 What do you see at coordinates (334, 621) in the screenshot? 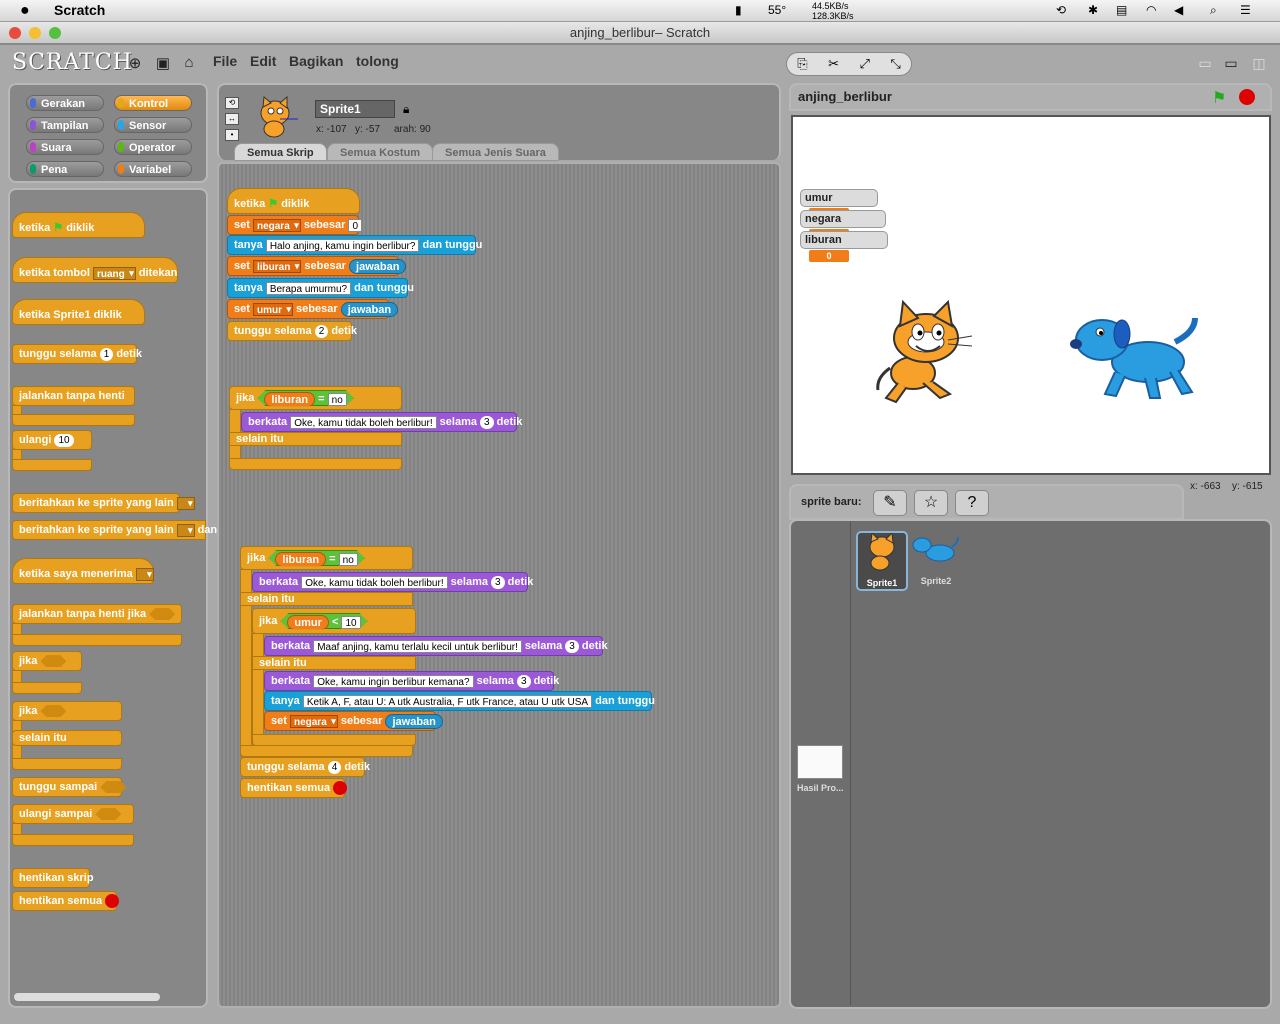
I see `script-if-umur: jika umur < 10` at bounding box center [334, 621].